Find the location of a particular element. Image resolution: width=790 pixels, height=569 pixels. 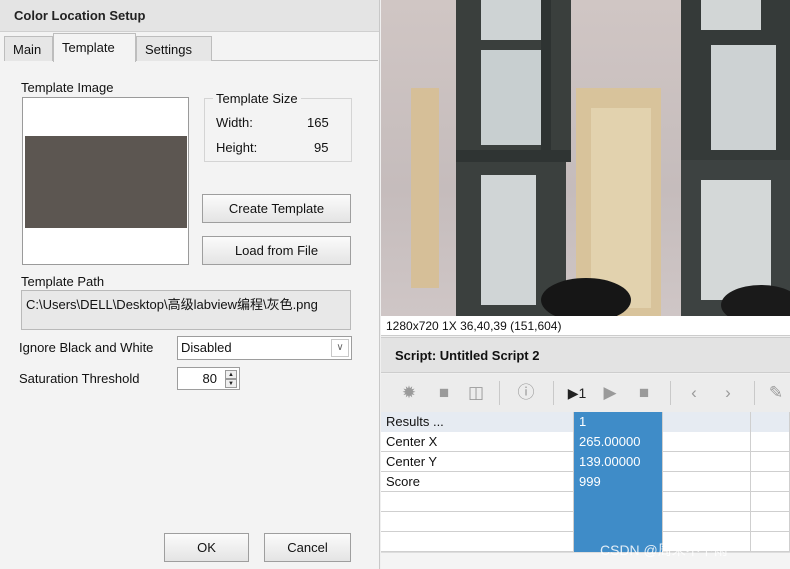

create-template-button: Create Template is located at coordinates (276, 208).